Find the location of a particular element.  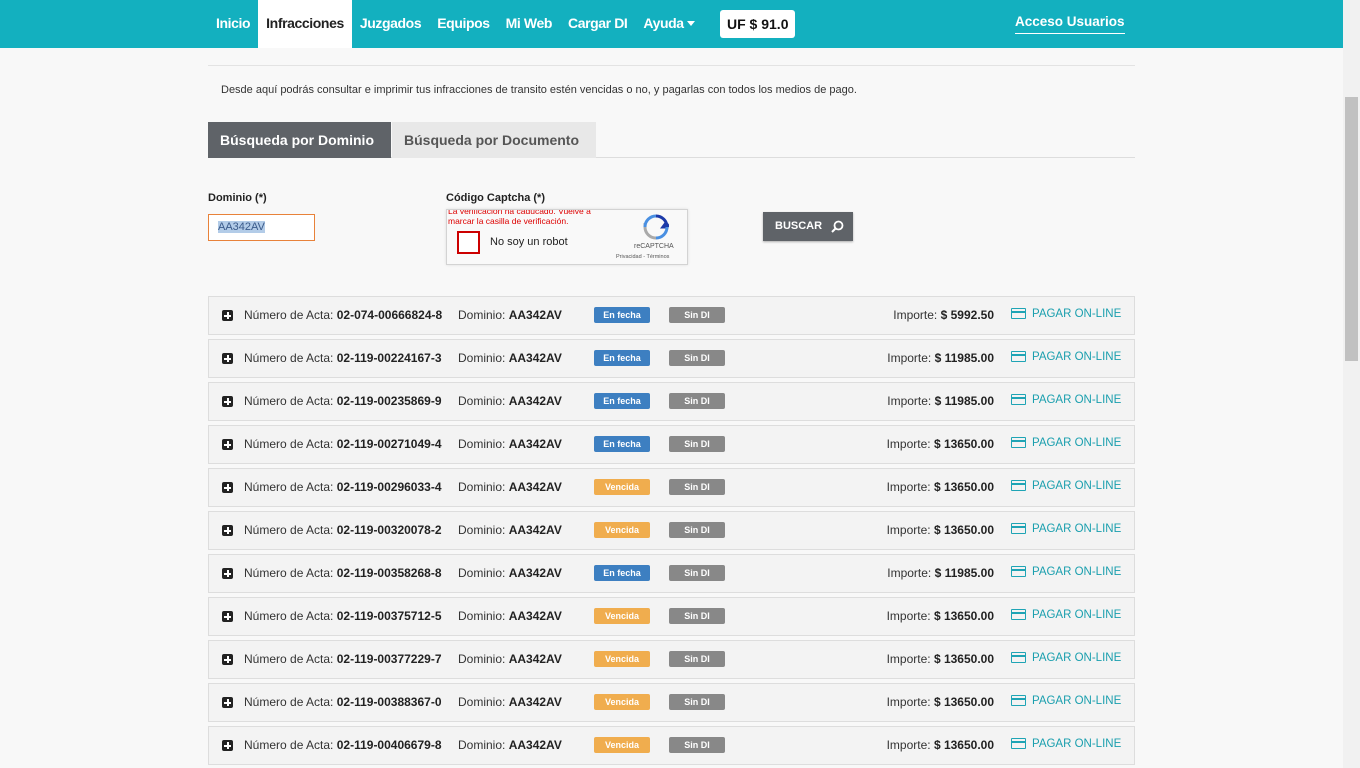

captcha-label: Código Captcha (*) is located at coordinates (495, 198).